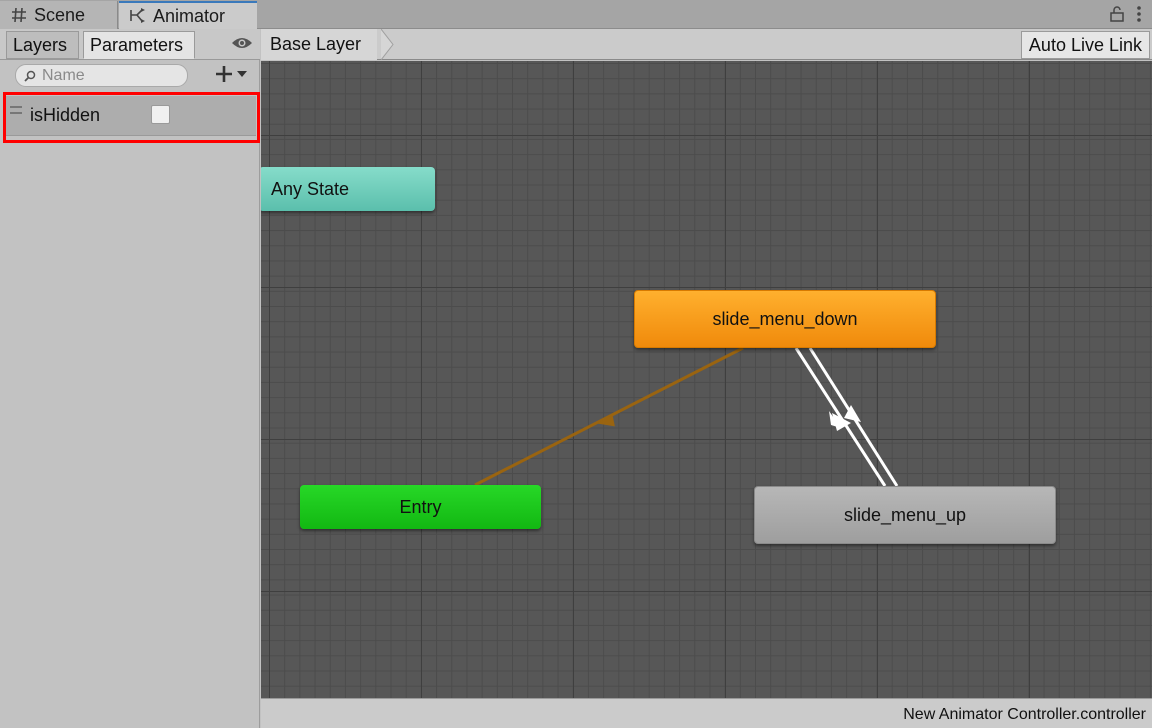 The image size is (1152, 728). I want to click on parameter-bool-checkbox, so click(160, 114).